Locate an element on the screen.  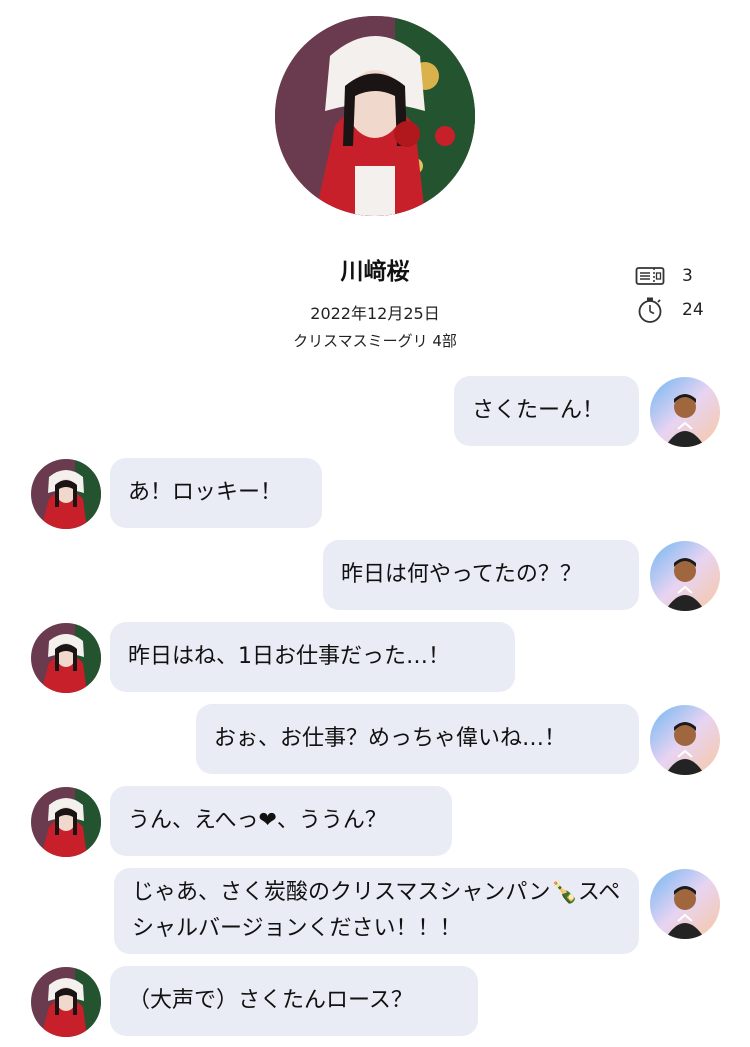
stopwatch-icon is located at coordinates (650, 310).